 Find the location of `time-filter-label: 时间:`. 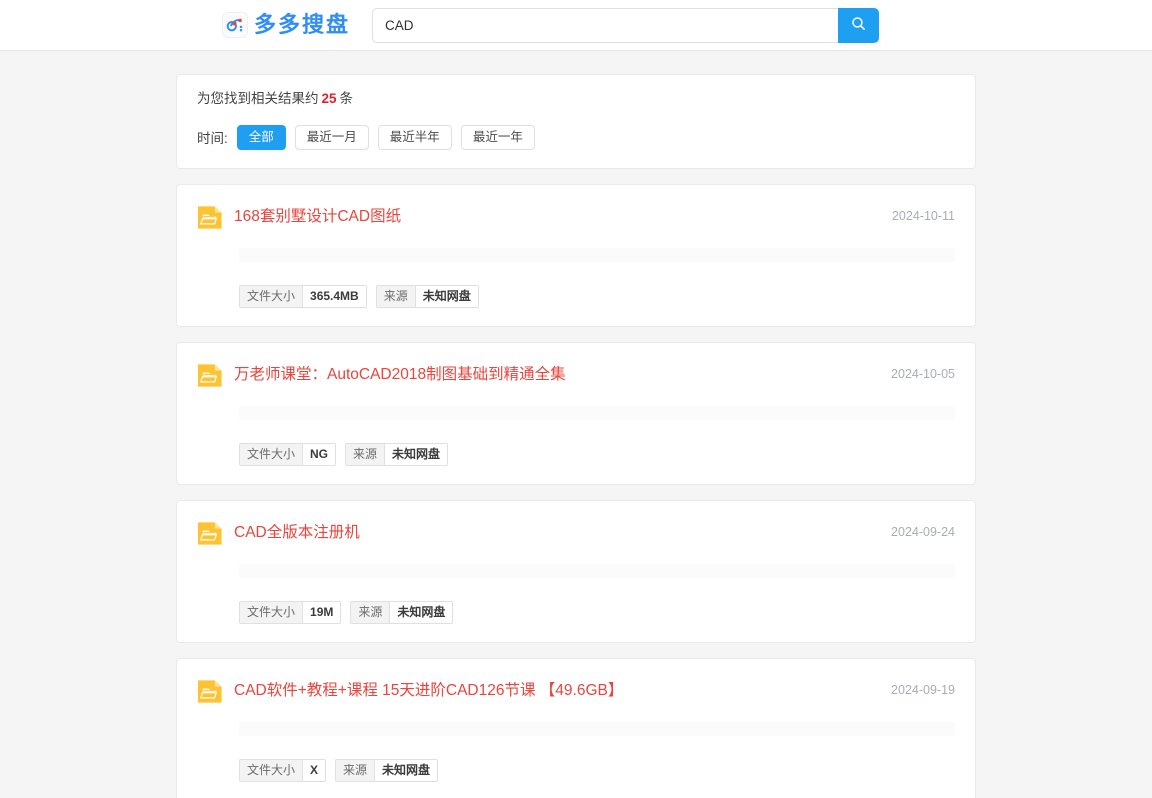

time-filter-label: 时间: is located at coordinates (212, 138).